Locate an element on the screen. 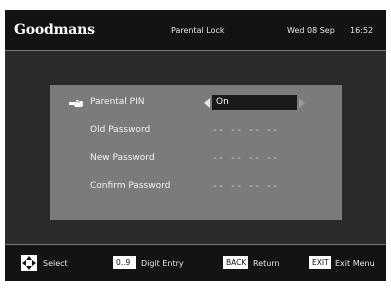  back-key-badge: BACK is located at coordinates (235, 262).